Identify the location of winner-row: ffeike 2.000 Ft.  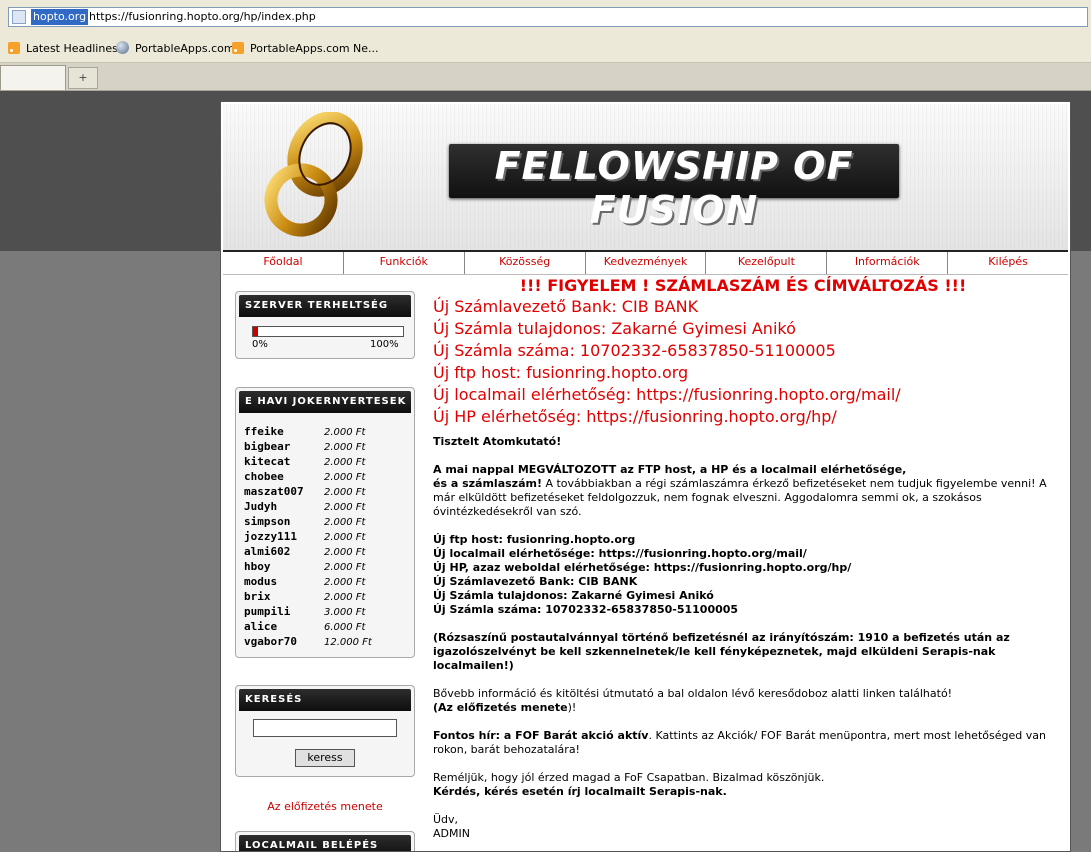
(324, 431).